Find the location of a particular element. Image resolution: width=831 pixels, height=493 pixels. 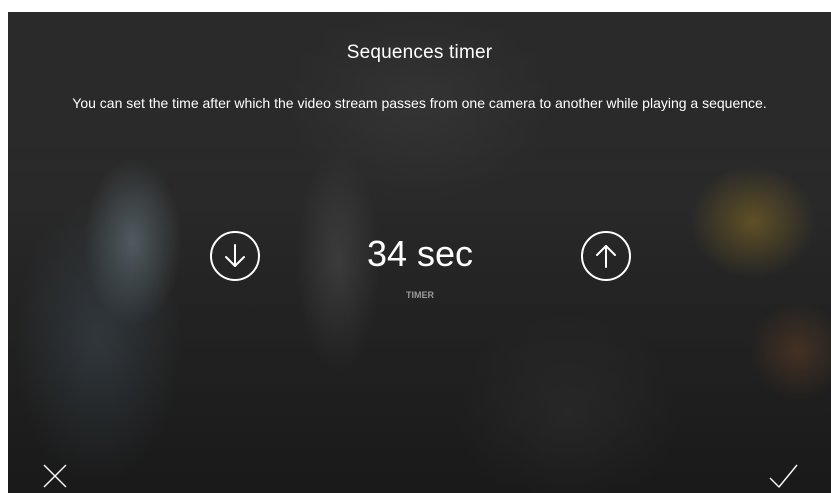

close-icon is located at coordinates (55, 476).